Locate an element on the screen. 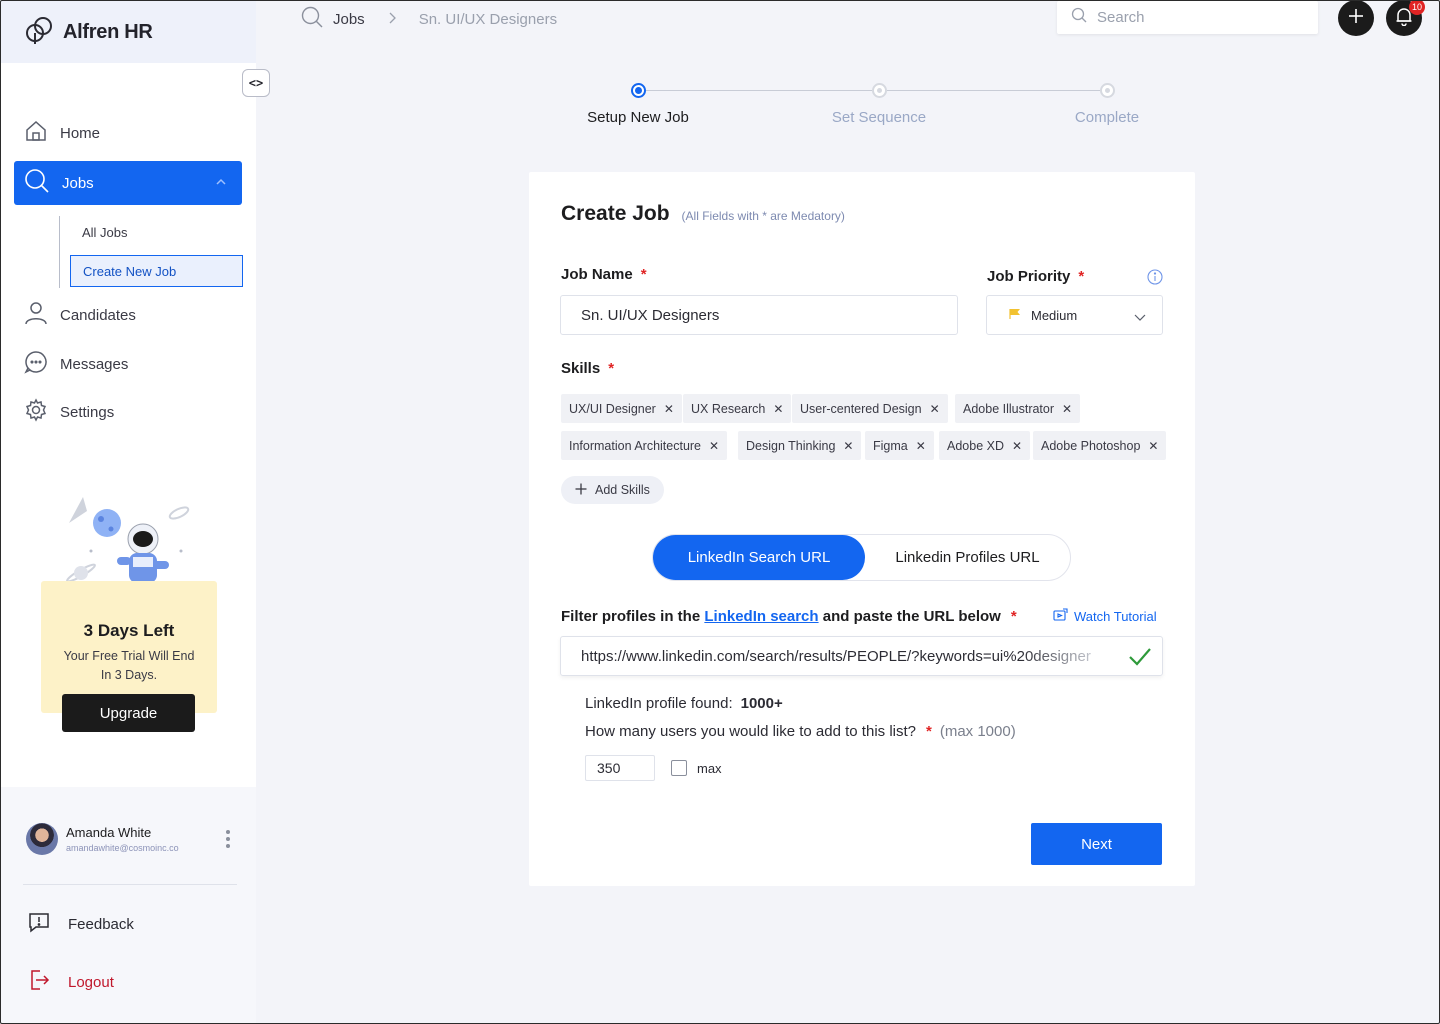 The image size is (1440, 1024). sidebar-collapse-button: <> is located at coordinates (256, 83).